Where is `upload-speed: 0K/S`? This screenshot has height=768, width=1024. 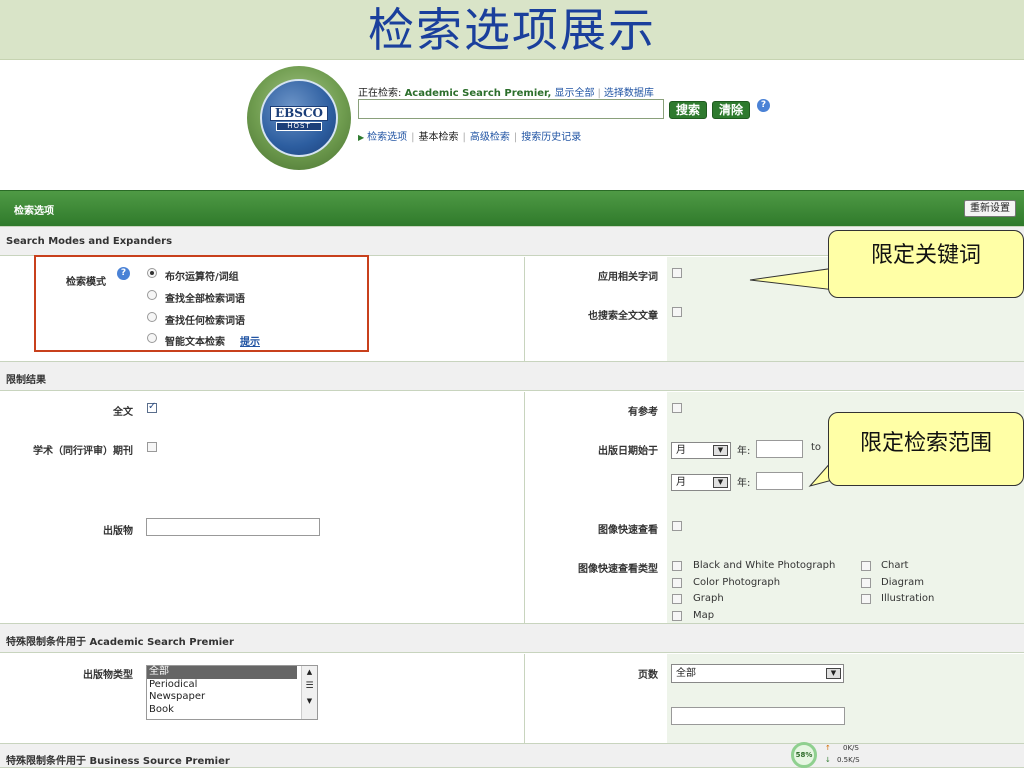
upload-speed: 0K/S is located at coordinates (851, 748).